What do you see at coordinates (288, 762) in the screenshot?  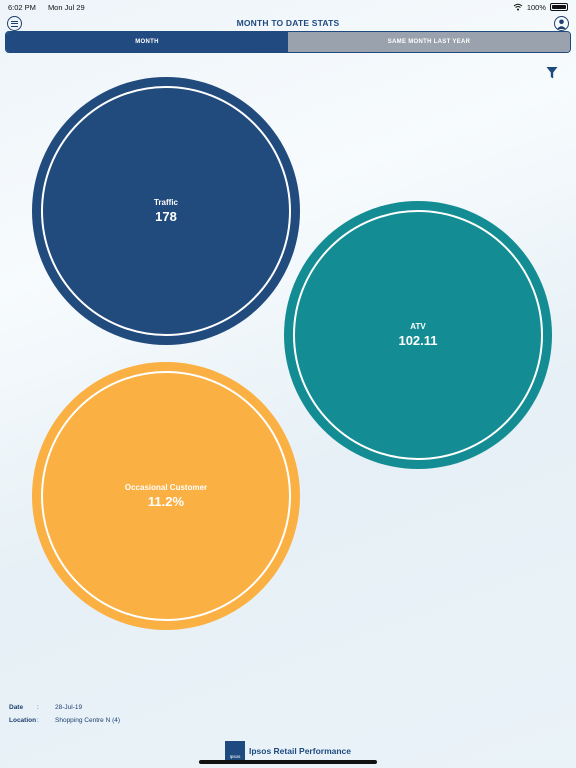 I see `home-indicator` at bounding box center [288, 762].